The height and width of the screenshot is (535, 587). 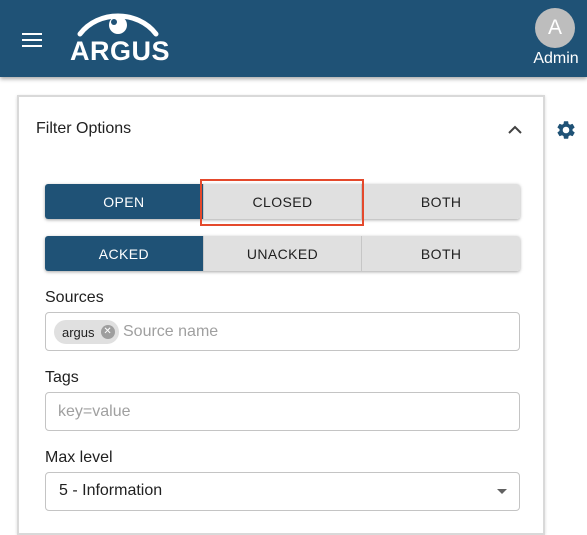 What do you see at coordinates (78, 332) in the screenshot?
I see `chip-label: argus` at bounding box center [78, 332].